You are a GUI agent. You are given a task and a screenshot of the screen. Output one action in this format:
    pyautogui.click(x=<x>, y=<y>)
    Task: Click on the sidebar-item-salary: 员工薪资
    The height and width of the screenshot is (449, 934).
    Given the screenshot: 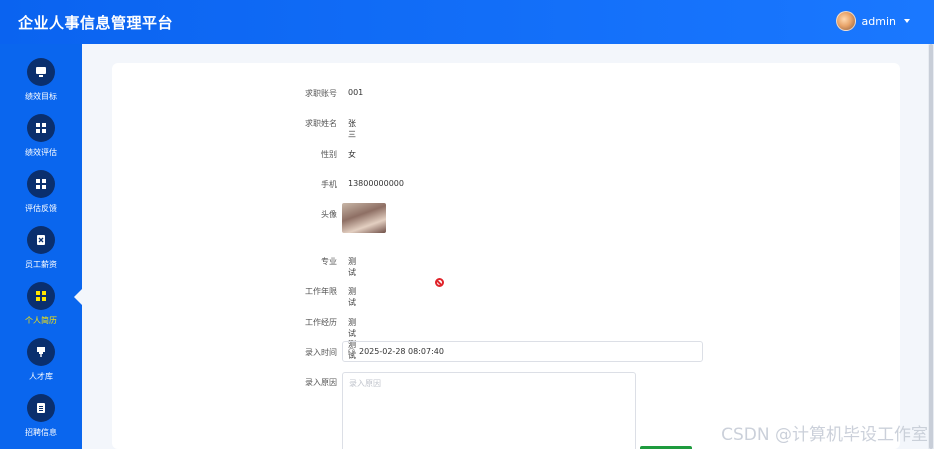 What is the action you would take?
    pyautogui.click(x=41, y=254)
    